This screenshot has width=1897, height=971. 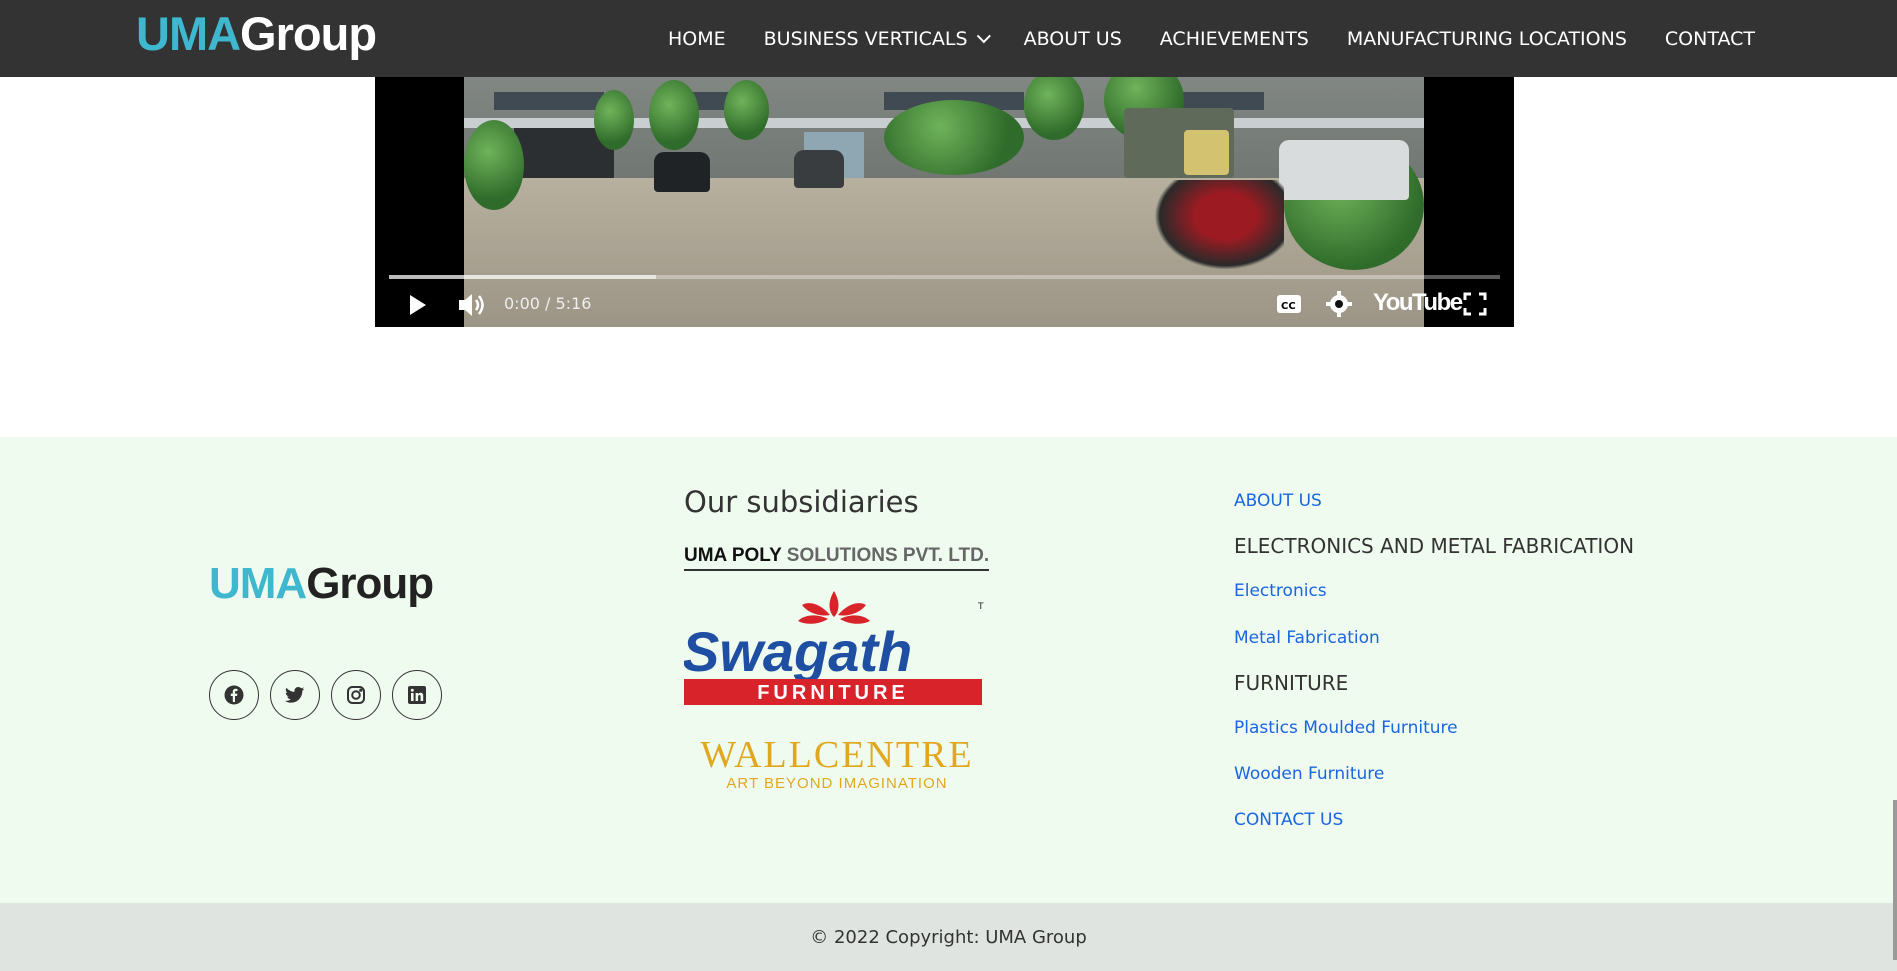 I want to click on footer-logo: UMAGroup, so click(x=321, y=584).